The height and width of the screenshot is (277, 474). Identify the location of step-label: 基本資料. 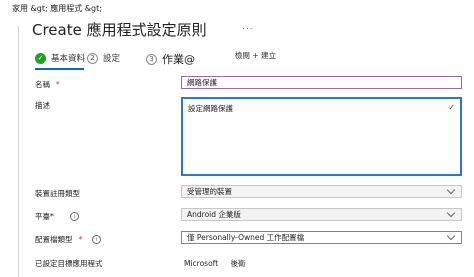
(68, 59).